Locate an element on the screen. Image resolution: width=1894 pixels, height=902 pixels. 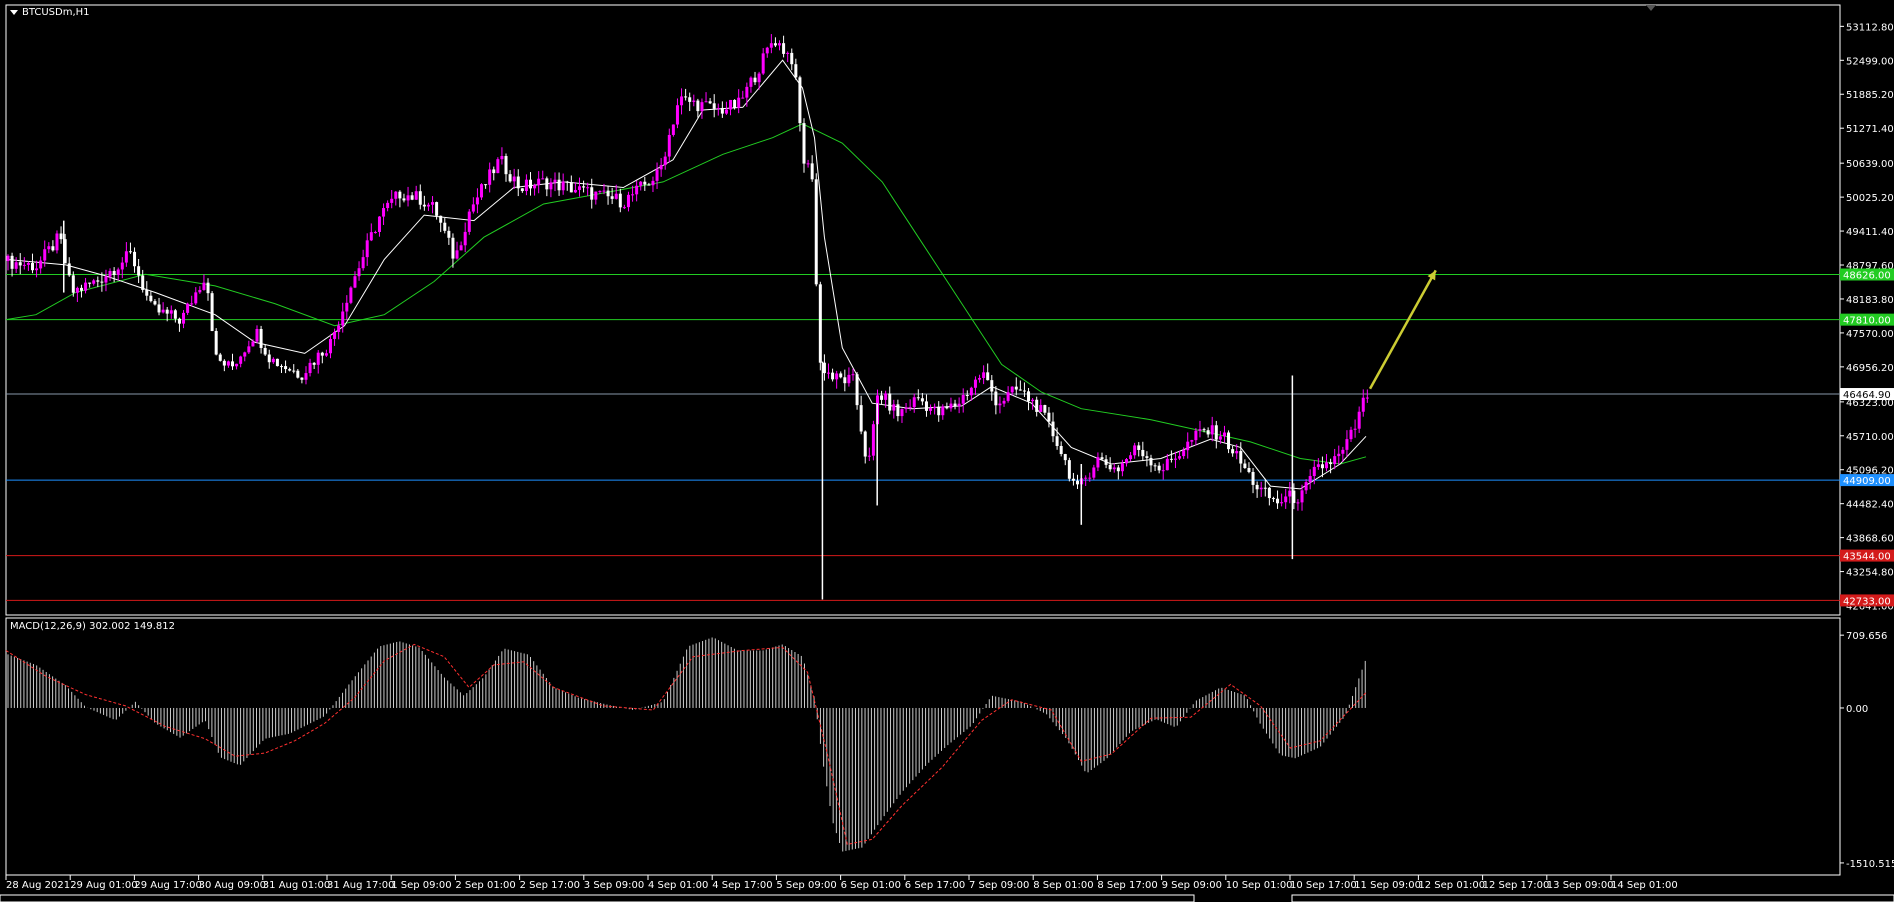
bottom-scroll-bar is located at coordinates (947, 898).